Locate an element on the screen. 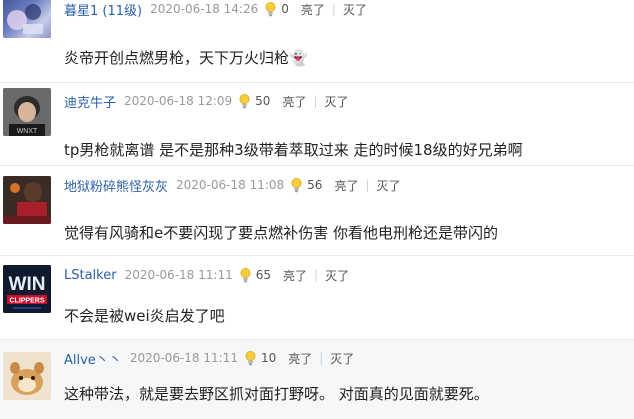  username: 地狱粉碎熊怪灰灰 is located at coordinates (116, 185).